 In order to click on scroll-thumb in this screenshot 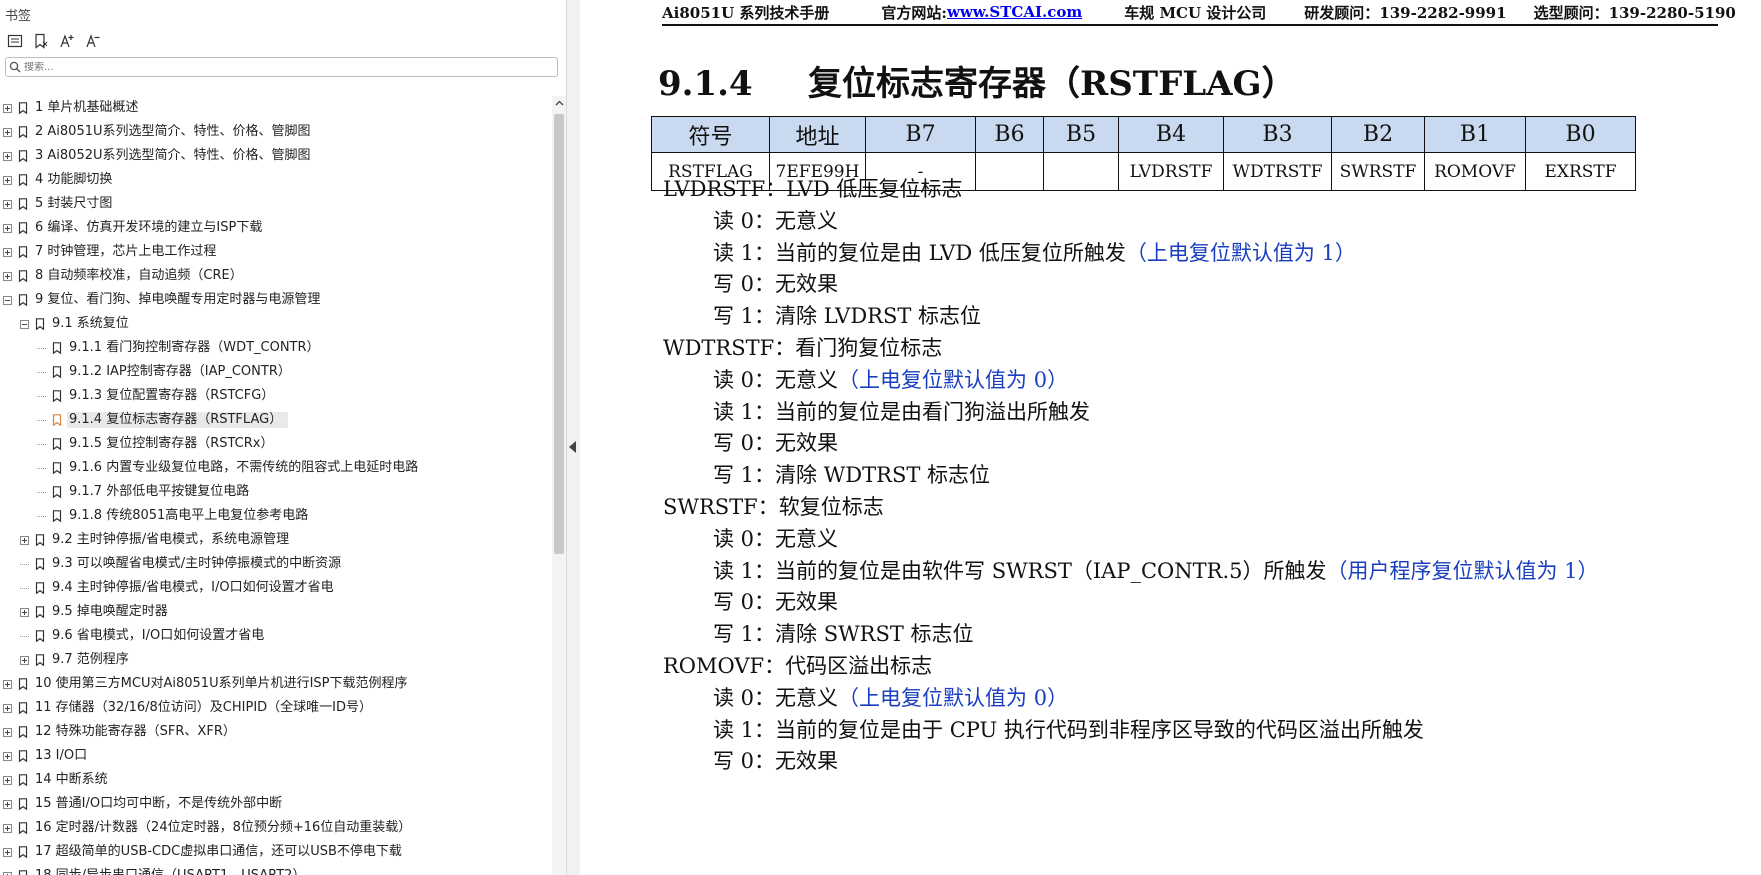, I will do `click(559, 334)`.